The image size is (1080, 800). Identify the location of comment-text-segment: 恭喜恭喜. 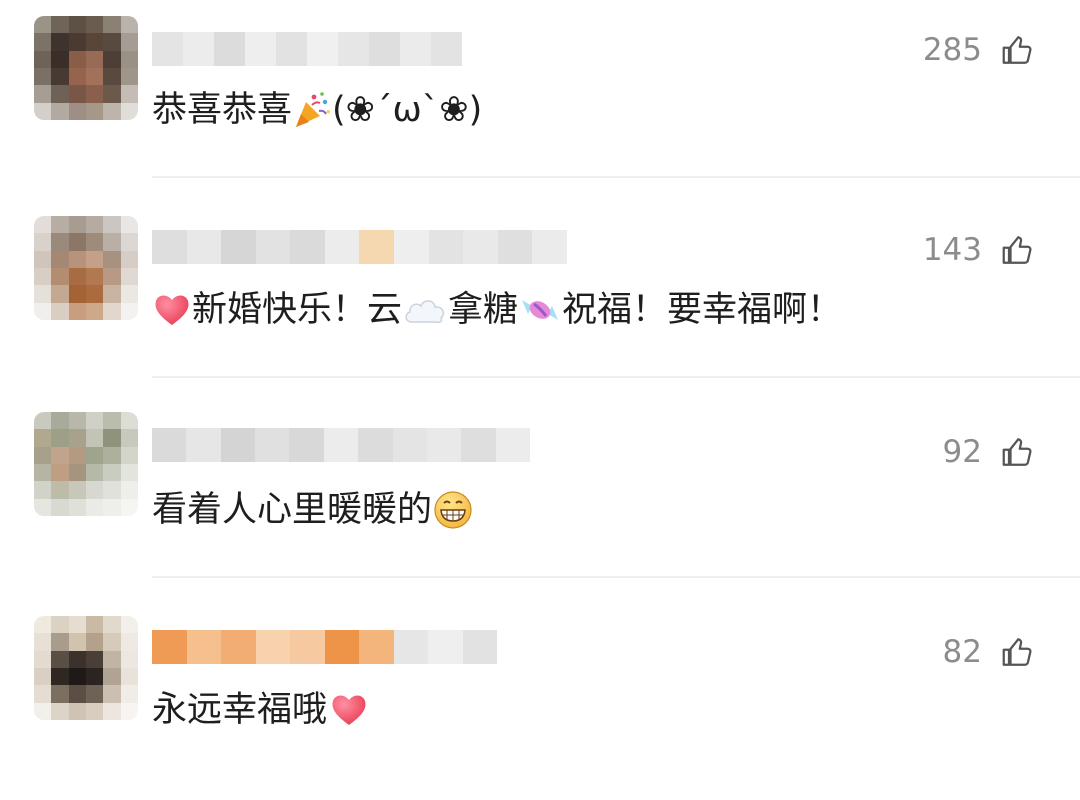
(222, 110).